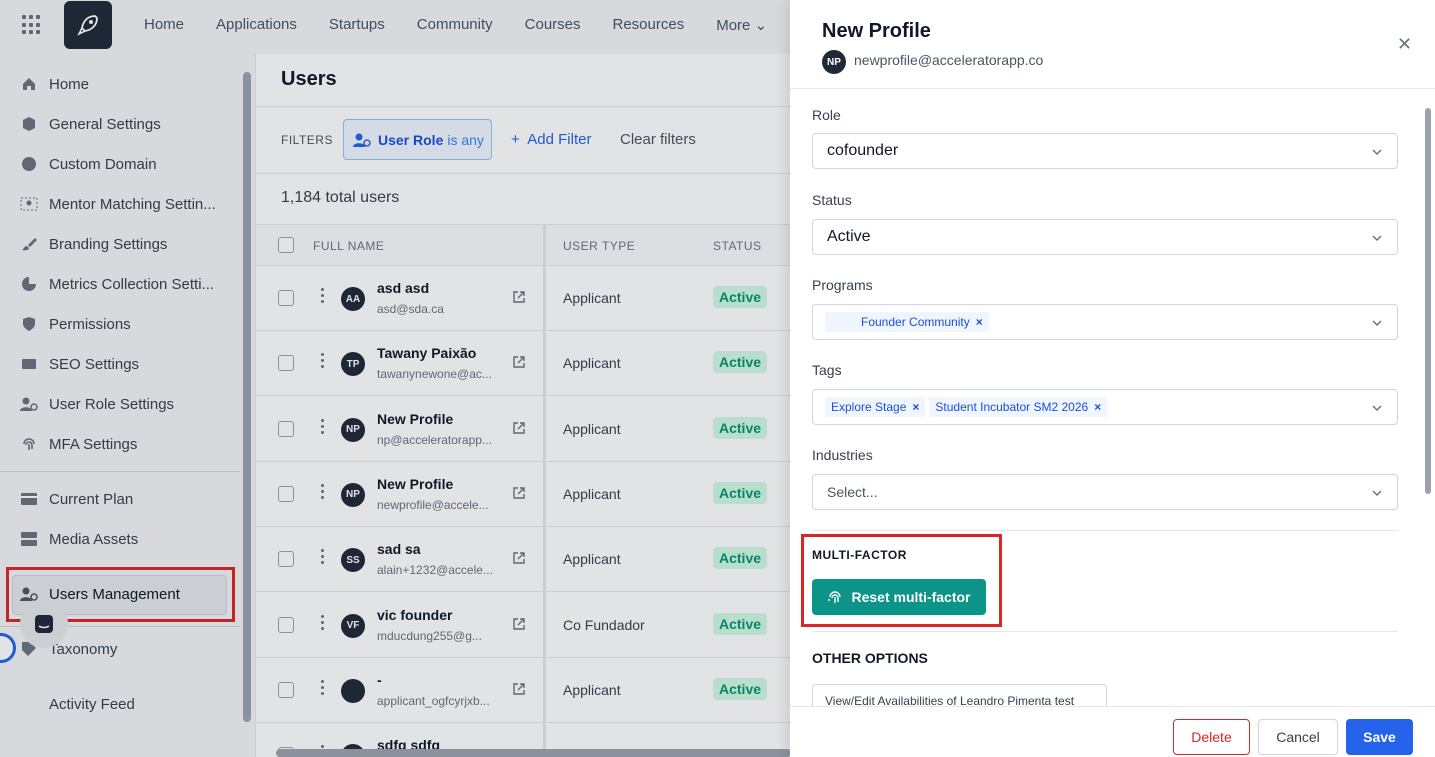 The height and width of the screenshot is (757, 1435). I want to click on tag-chip: Student Incubator SM2 2026 ×, so click(1018, 407).